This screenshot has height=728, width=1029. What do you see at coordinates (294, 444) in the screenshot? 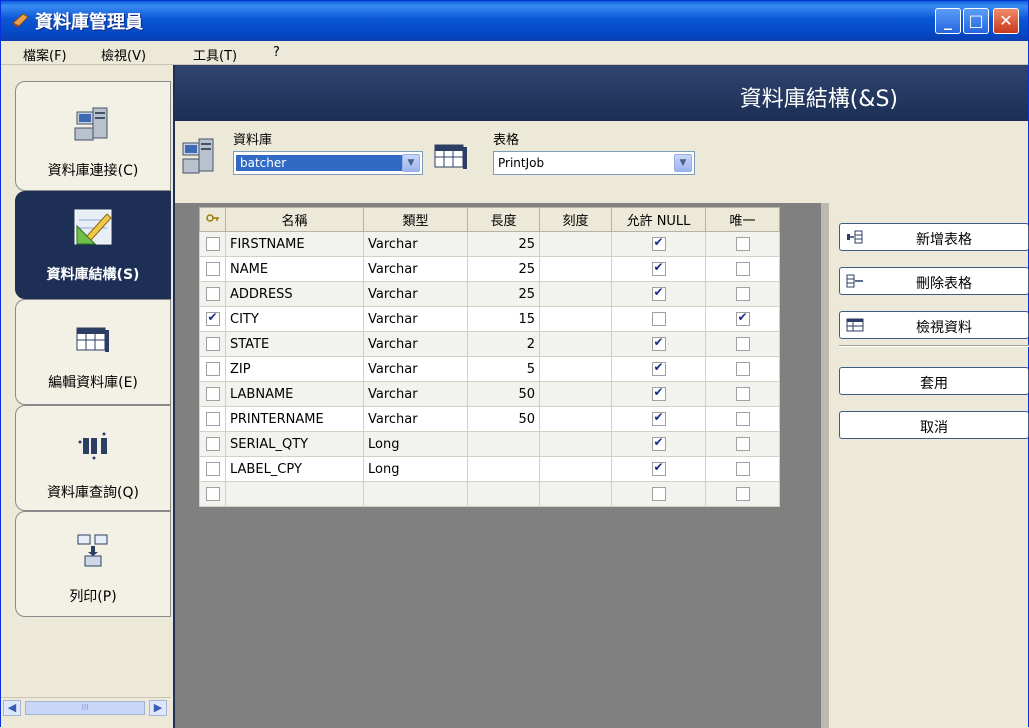
I see `name-cell: SERIAL_QTY` at bounding box center [294, 444].